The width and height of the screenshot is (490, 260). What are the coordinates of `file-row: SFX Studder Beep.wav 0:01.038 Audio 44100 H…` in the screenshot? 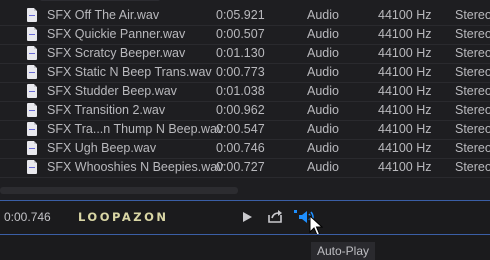 It's located at (245, 92).